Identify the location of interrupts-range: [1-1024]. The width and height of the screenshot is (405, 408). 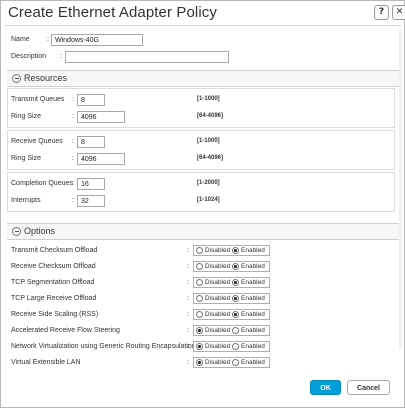
(208, 200).